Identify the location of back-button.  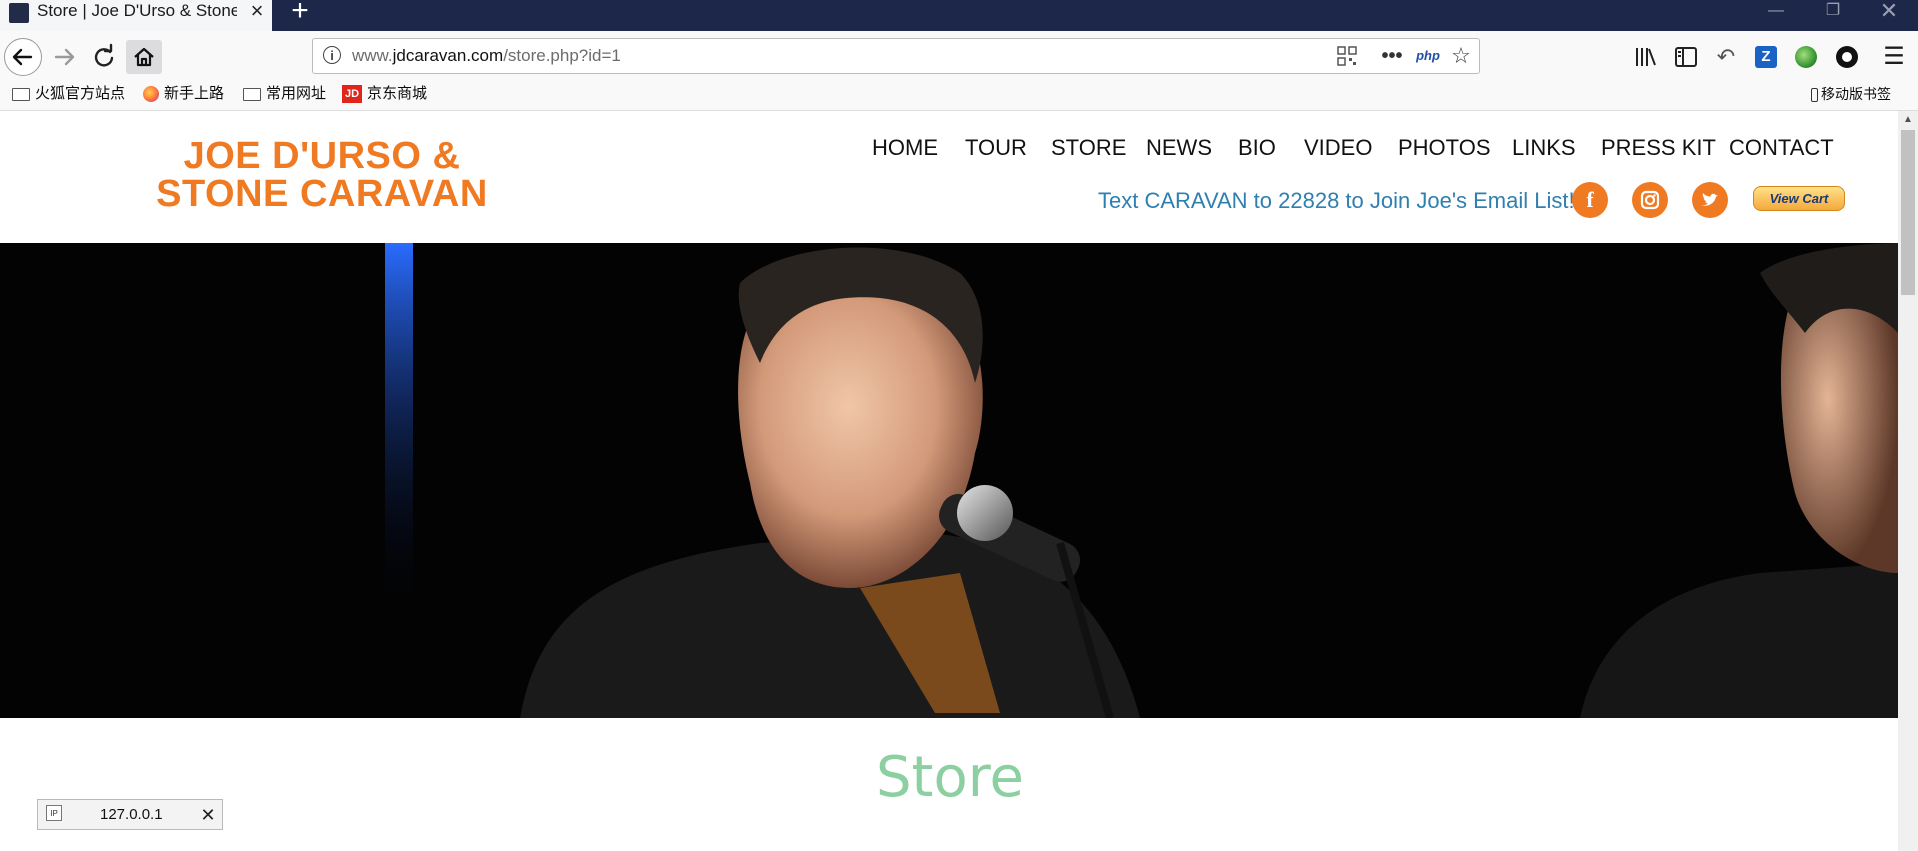
(23, 57).